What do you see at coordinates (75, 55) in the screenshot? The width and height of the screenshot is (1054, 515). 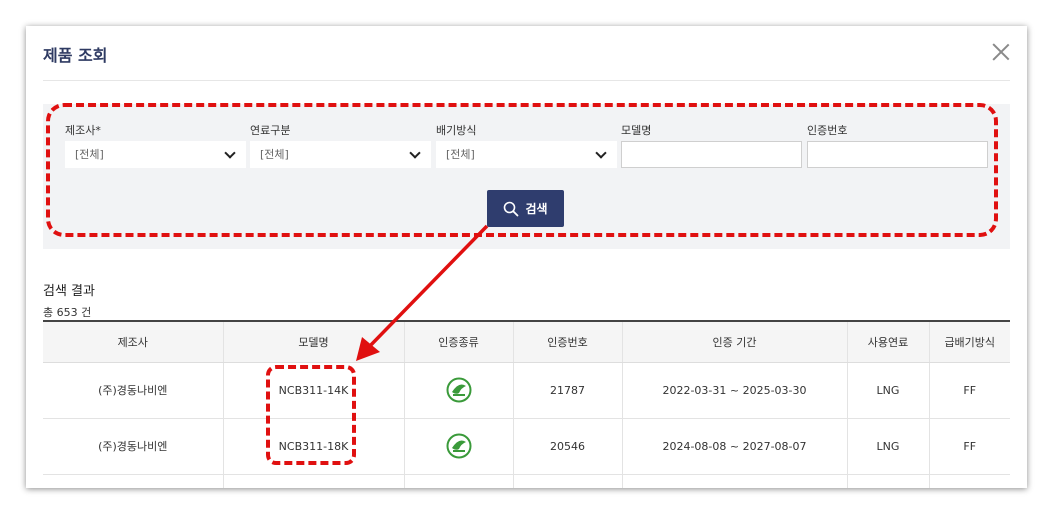 I see `dialog-title: 제품 조회` at bounding box center [75, 55].